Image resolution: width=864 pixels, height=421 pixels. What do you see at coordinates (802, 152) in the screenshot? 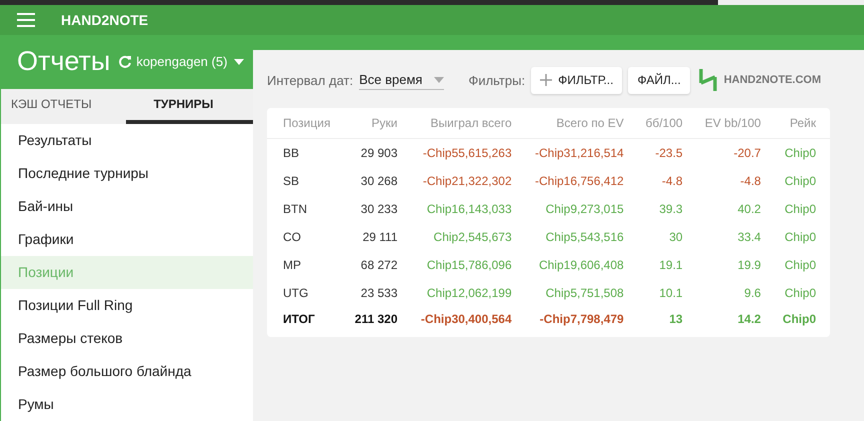
I see `table-cell: Chip0` at bounding box center [802, 152].